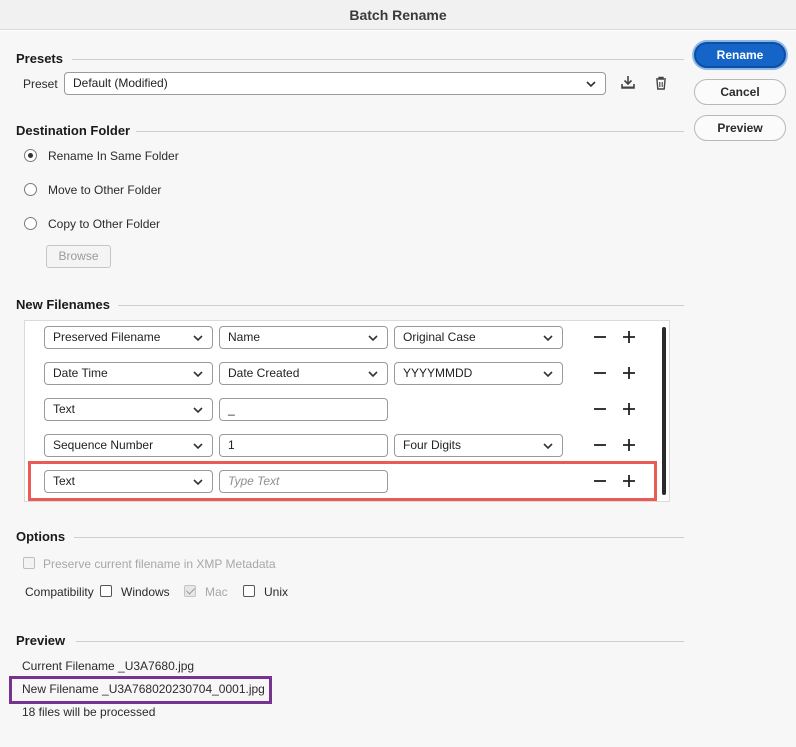  What do you see at coordinates (303, 337) in the screenshot?
I see `row1-field2-select: Name` at bounding box center [303, 337].